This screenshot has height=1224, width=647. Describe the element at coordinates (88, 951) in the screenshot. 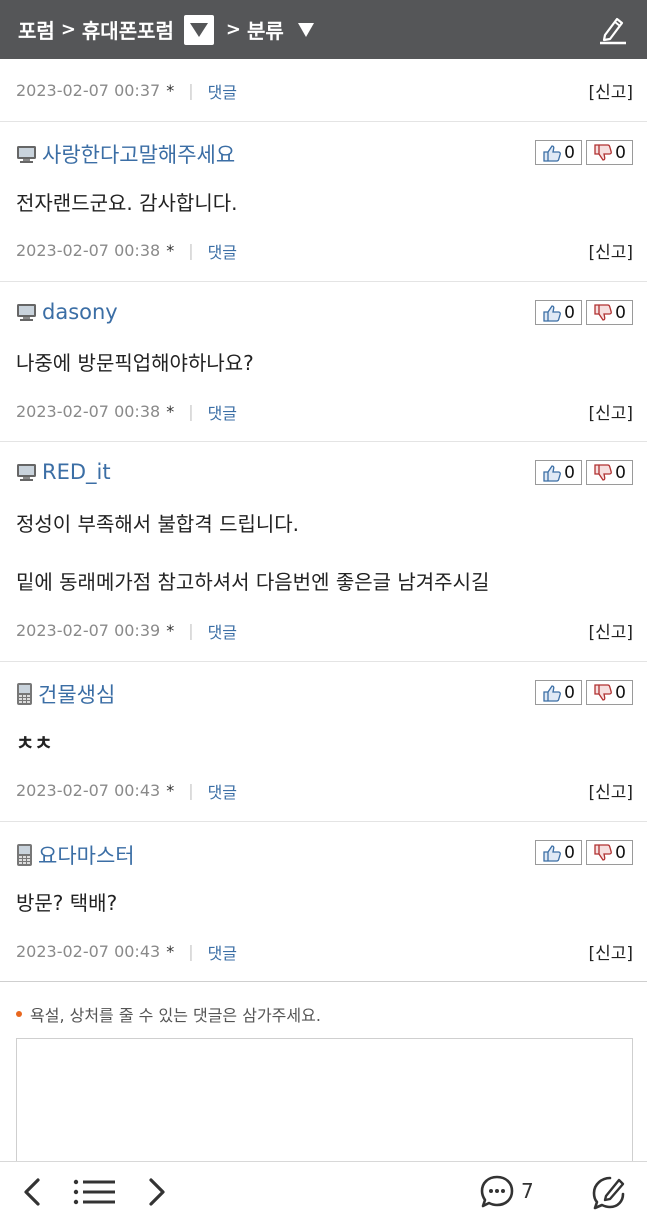

I see `comment-time: 2023-02-07 00:43` at that location.